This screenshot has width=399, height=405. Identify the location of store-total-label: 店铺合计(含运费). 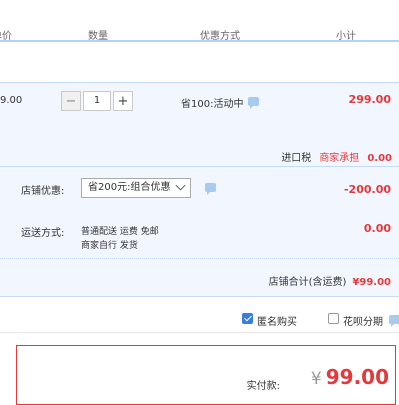
(307, 282).